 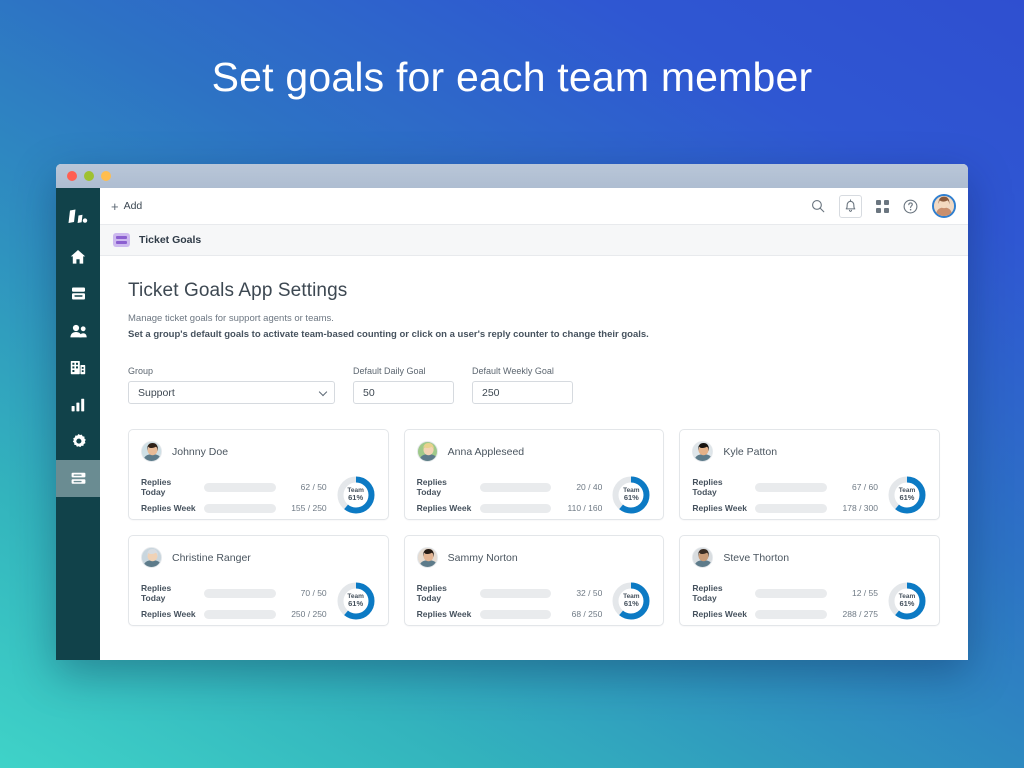 I want to click on sidebar-item-reports, so click(x=78, y=404).